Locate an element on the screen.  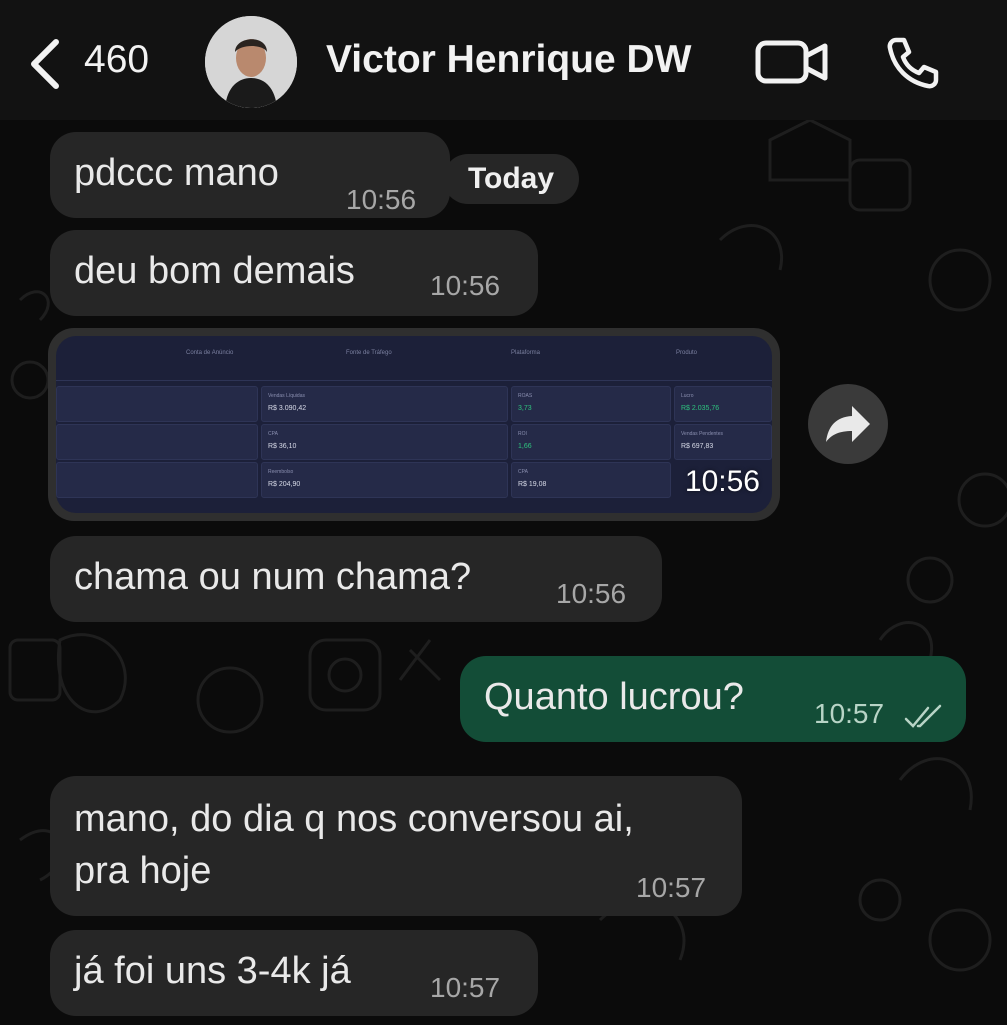
message-bubble-incoming: deu bom demais 10:56 is located at coordinates (294, 273).